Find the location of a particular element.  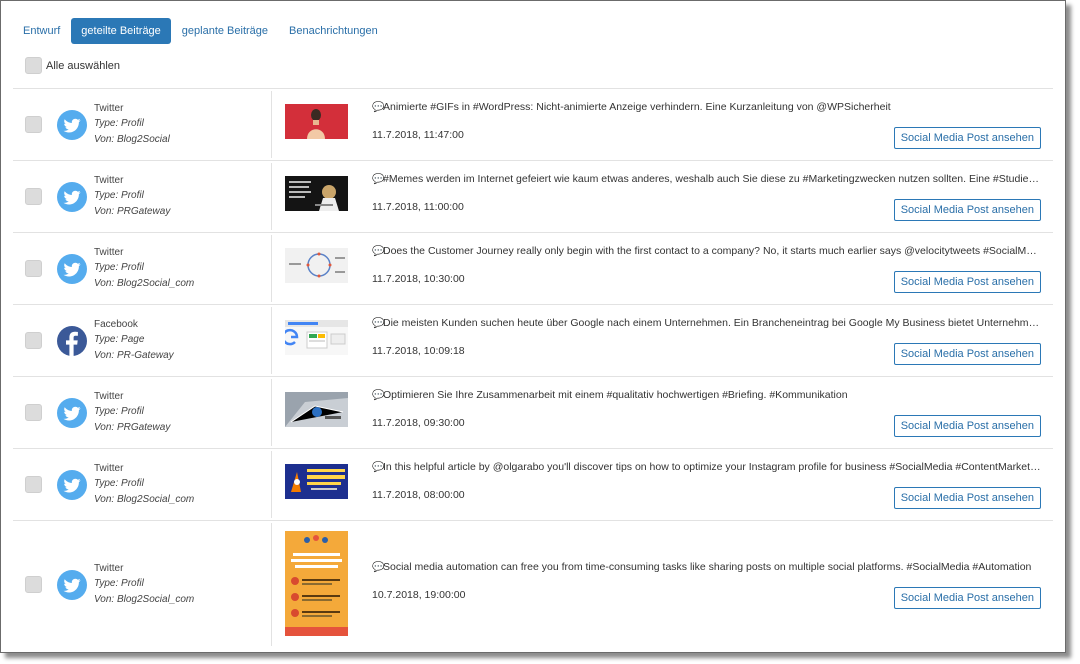

post-date: 11.7.2018, 09:30:00 is located at coordinates (418, 423).